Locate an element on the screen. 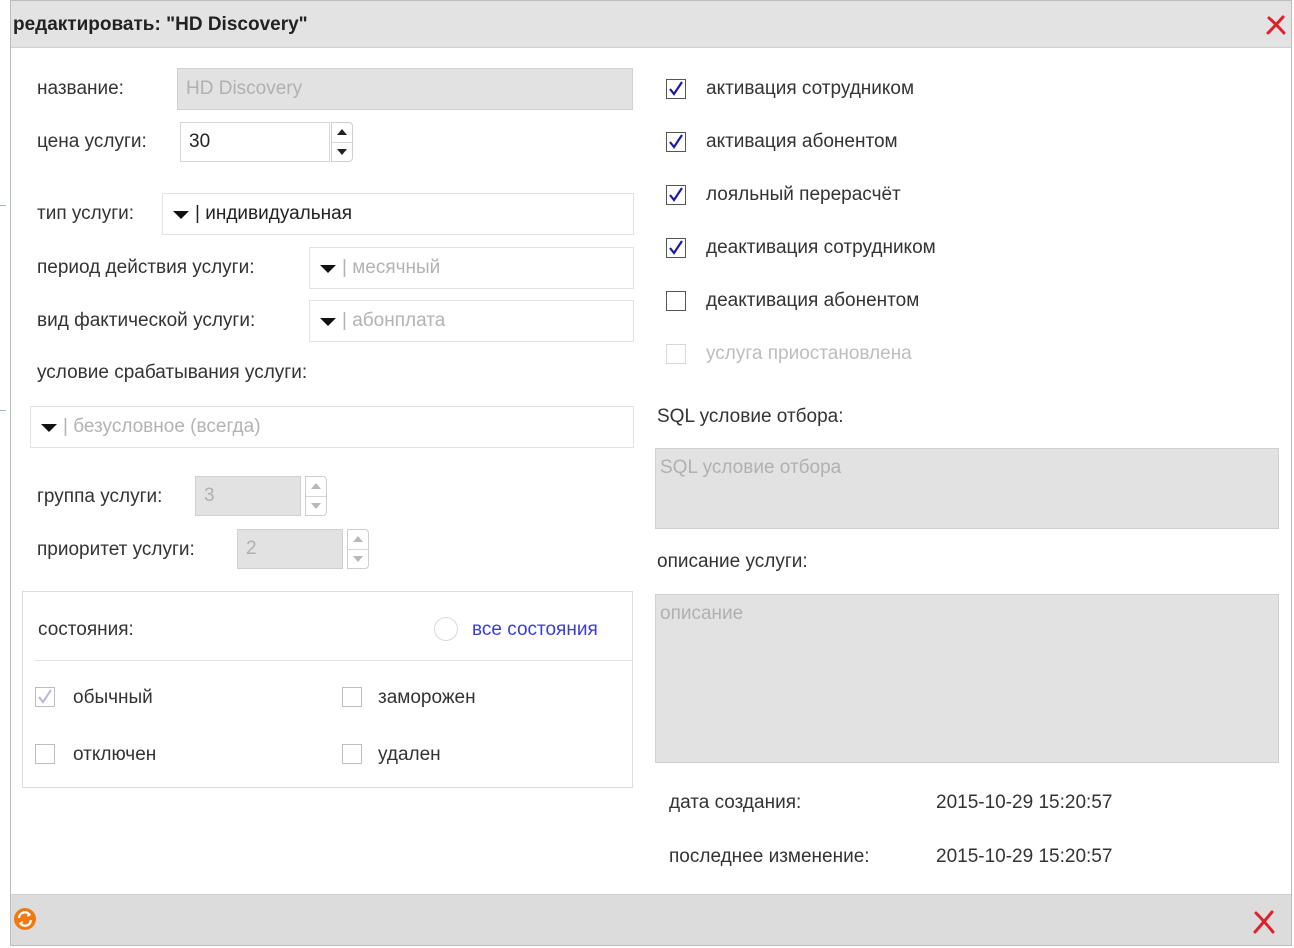 The image size is (1294, 948). state-normal-label: обычный is located at coordinates (113, 697).